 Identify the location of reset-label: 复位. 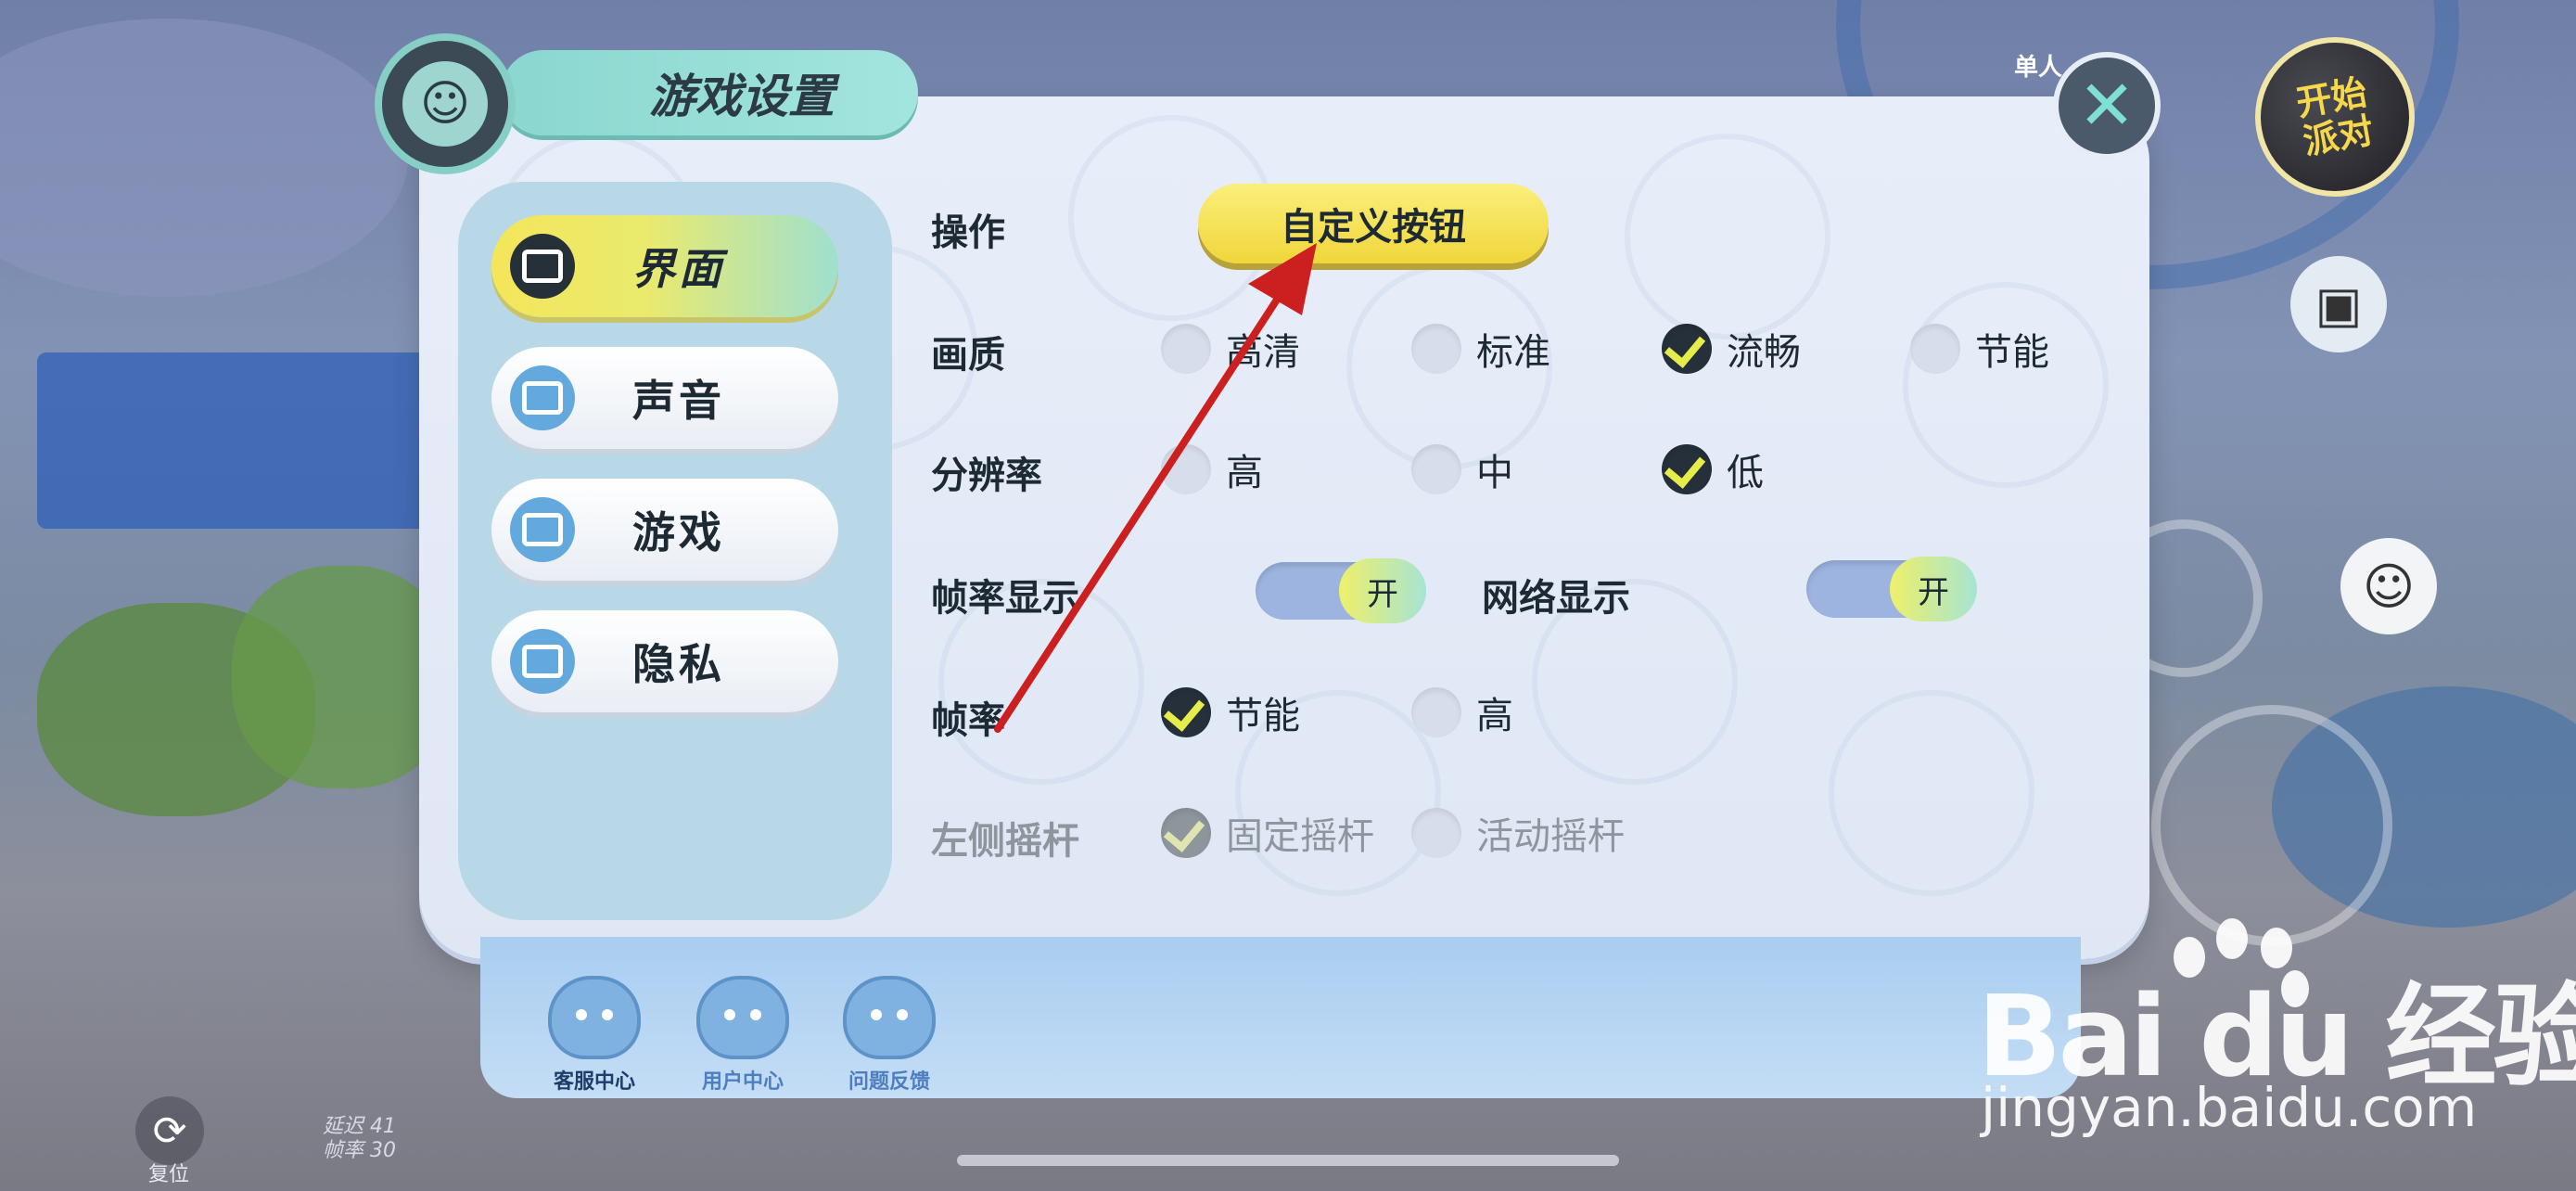
(169, 1174).